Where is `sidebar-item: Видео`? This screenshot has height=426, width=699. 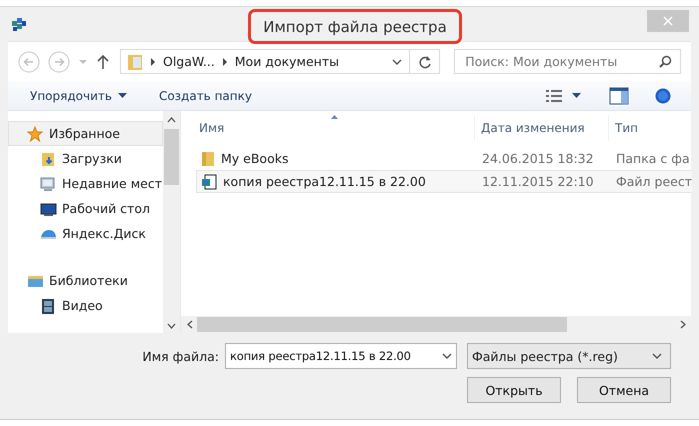
sidebar-item: Видео is located at coordinates (85, 305).